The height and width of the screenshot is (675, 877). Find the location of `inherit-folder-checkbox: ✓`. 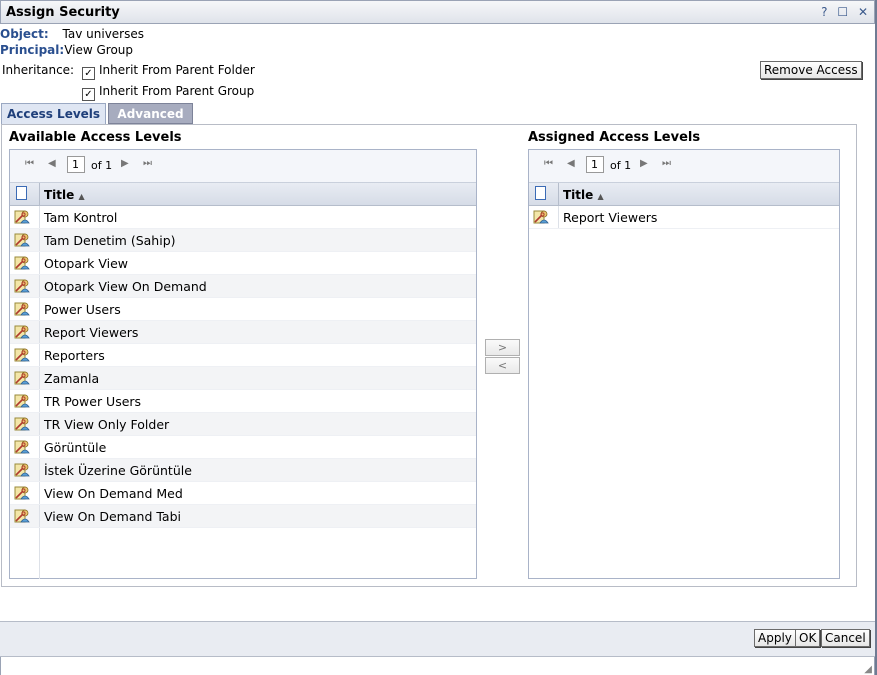

inherit-folder-checkbox: ✓ is located at coordinates (88, 73).